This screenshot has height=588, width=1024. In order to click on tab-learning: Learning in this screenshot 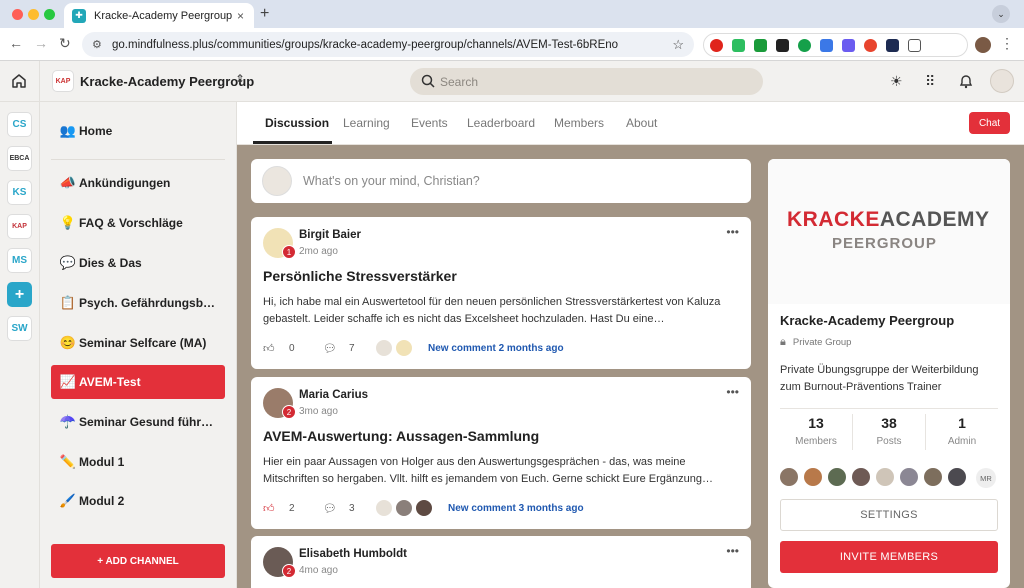, I will do `click(366, 123)`.